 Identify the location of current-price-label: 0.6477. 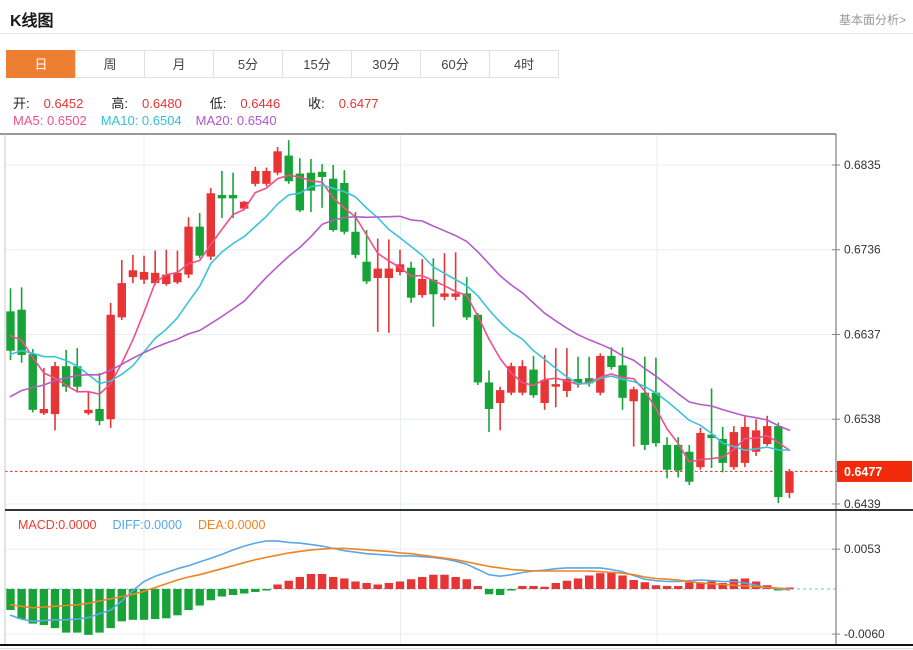
(863, 472).